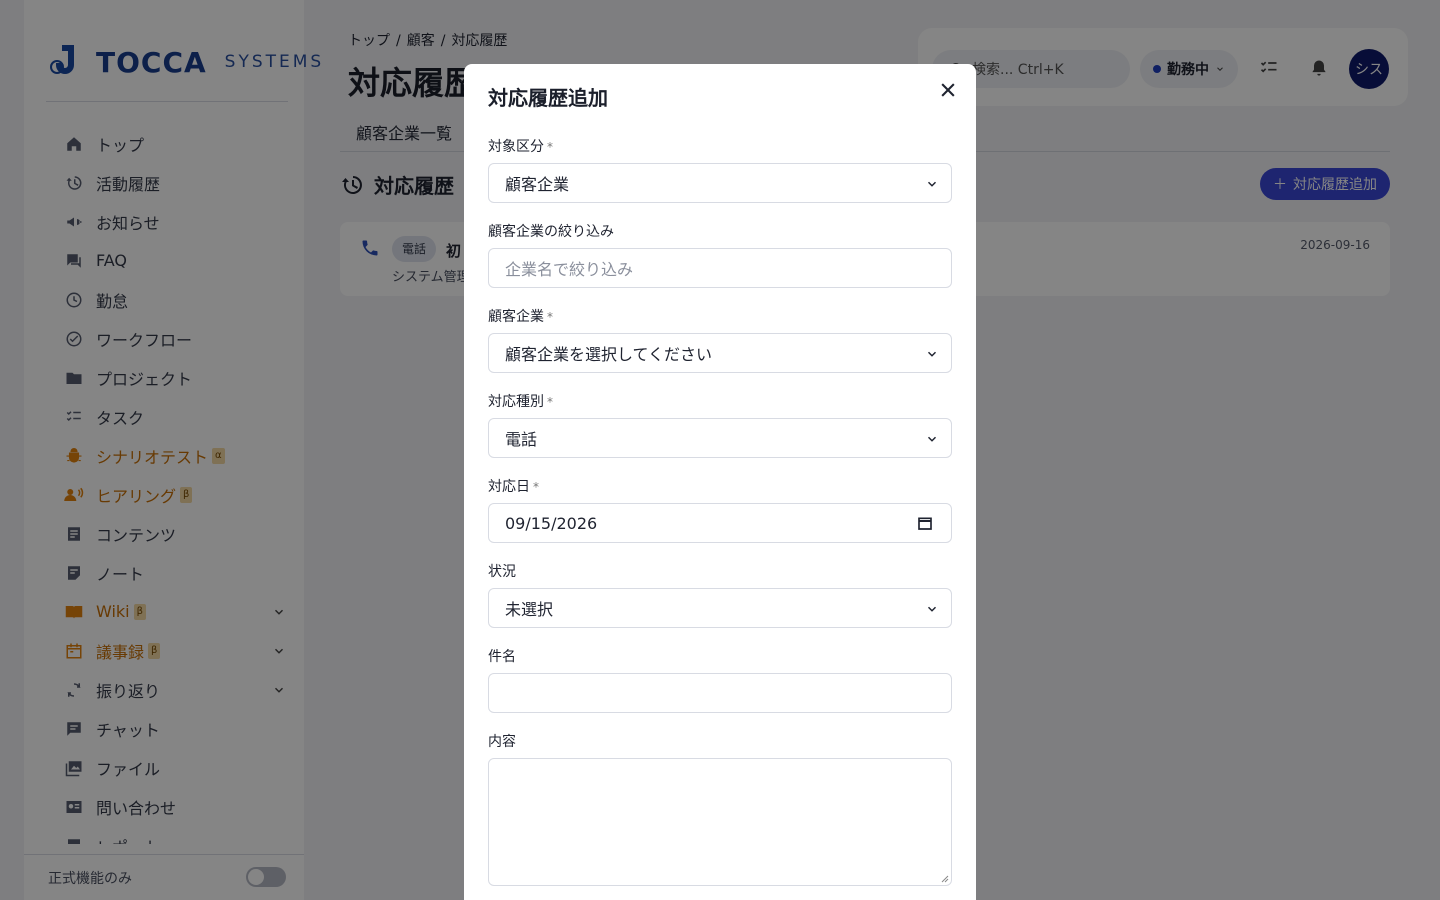  What do you see at coordinates (925, 523) in the screenshot?
I see `calendar-icon` at bounding box center [925, 523].